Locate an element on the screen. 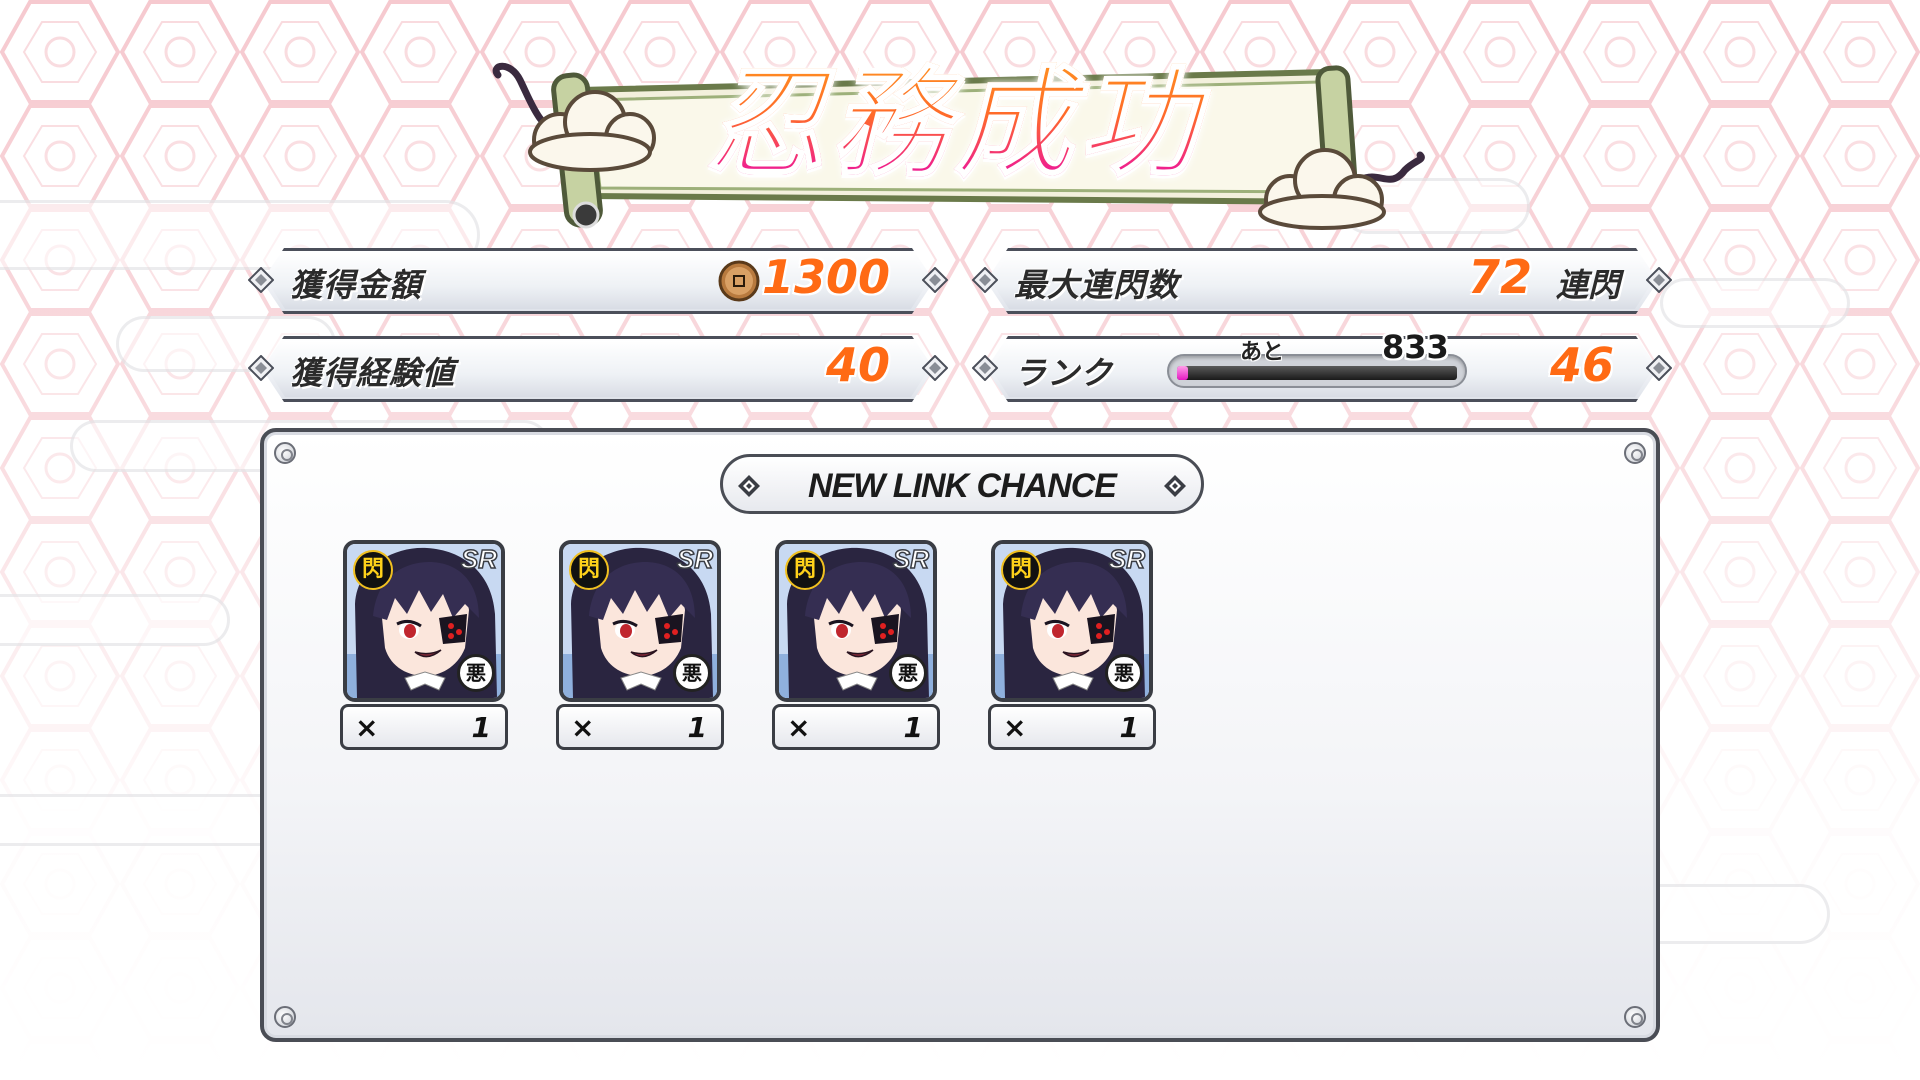 This screenshot has width=1920, height=1080. rank-remaining-value: 833 is located at coordinates (1415, 347).